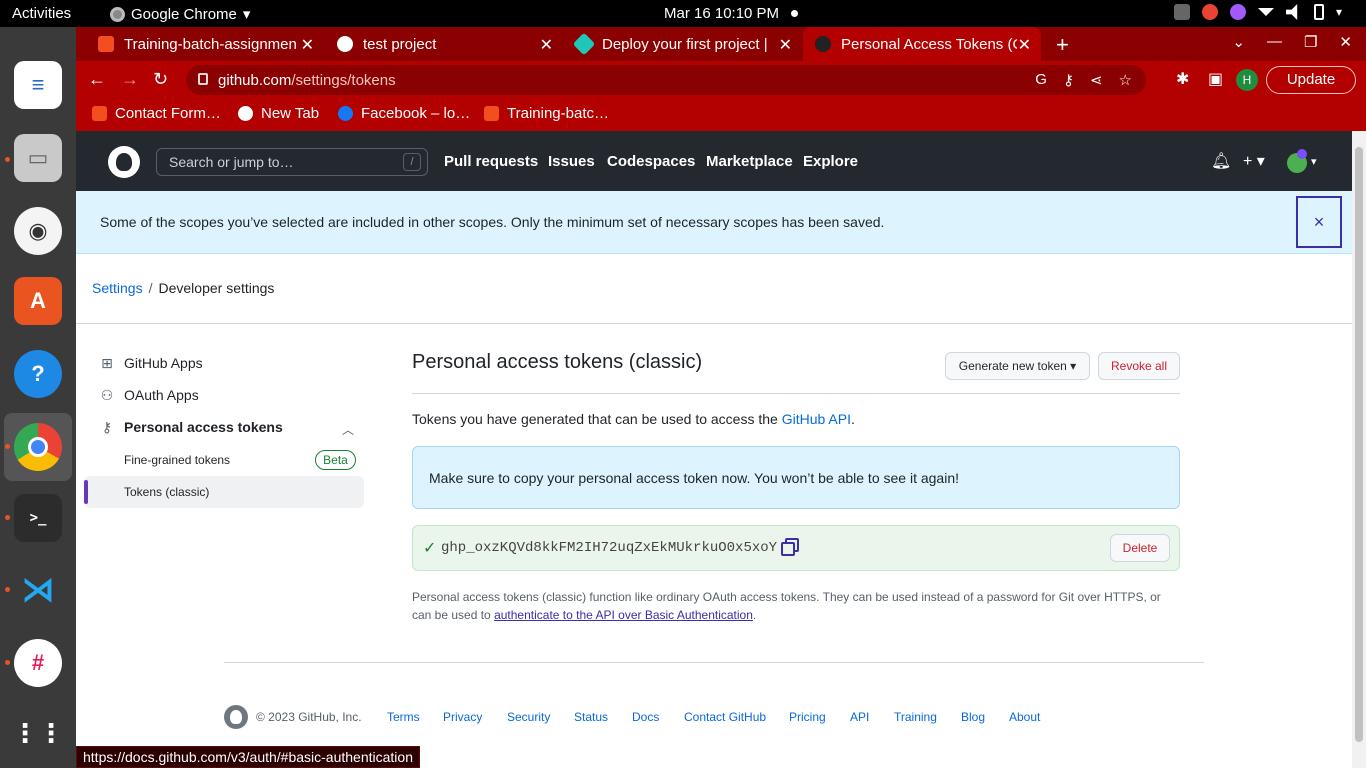 This screenshot has height=768, width=1366. I want to click on search-input: Search or jump to… /, so click(292, 162).